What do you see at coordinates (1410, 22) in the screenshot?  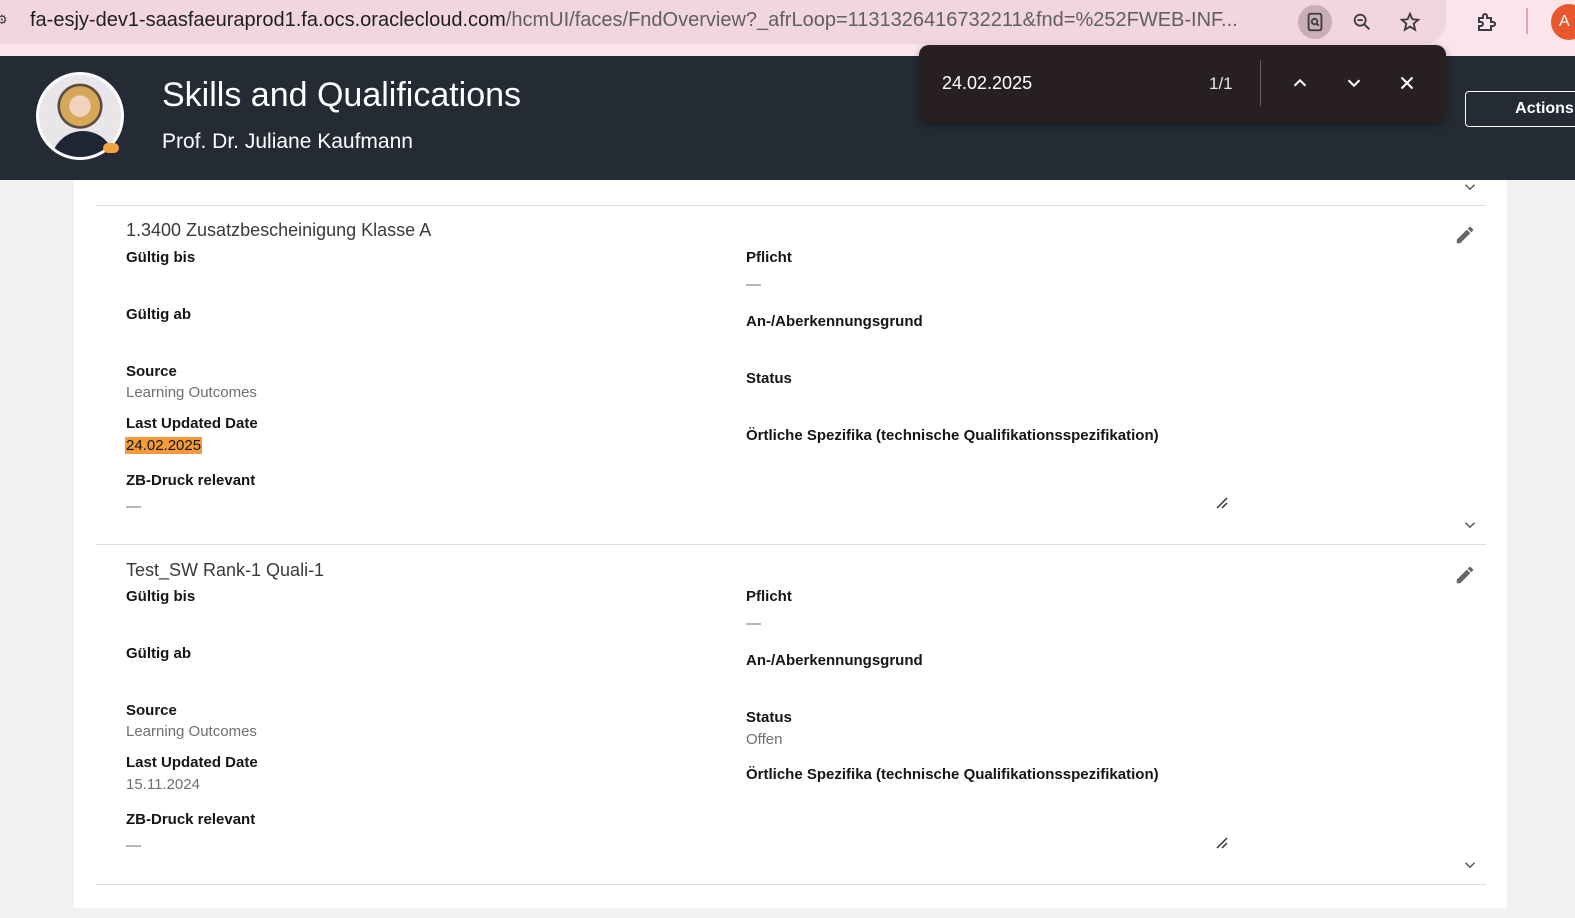 I see `bookmark-star-icon` at bounding box center [1410, 22].